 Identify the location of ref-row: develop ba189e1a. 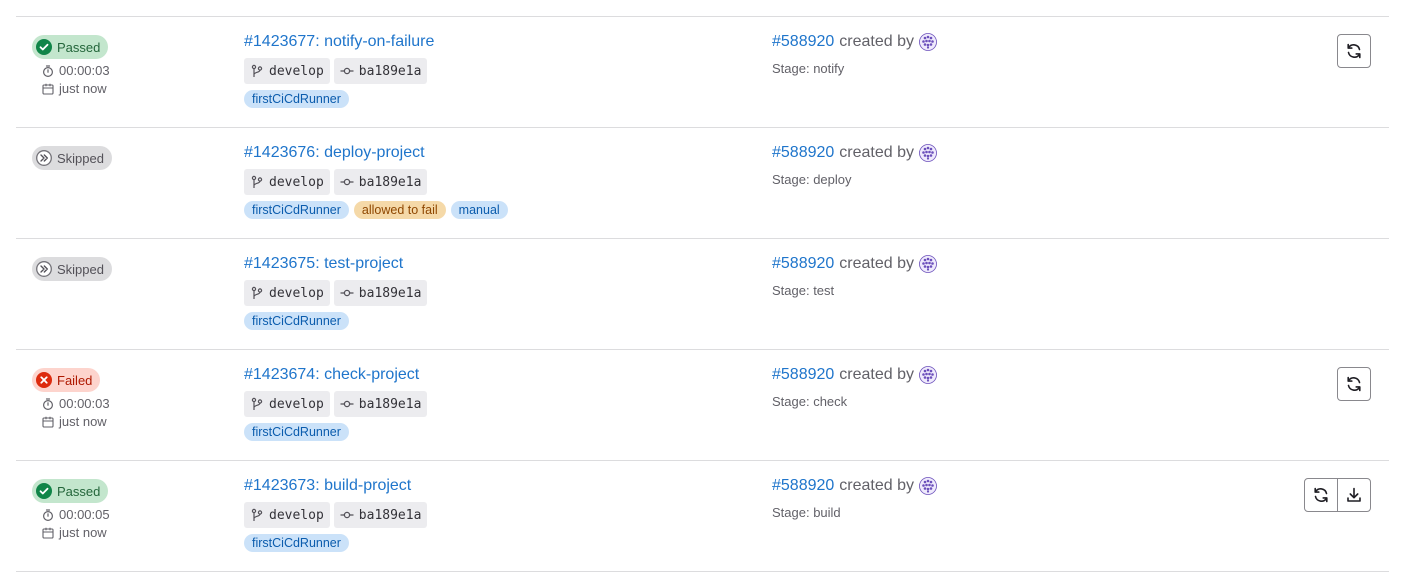
(376, 182).